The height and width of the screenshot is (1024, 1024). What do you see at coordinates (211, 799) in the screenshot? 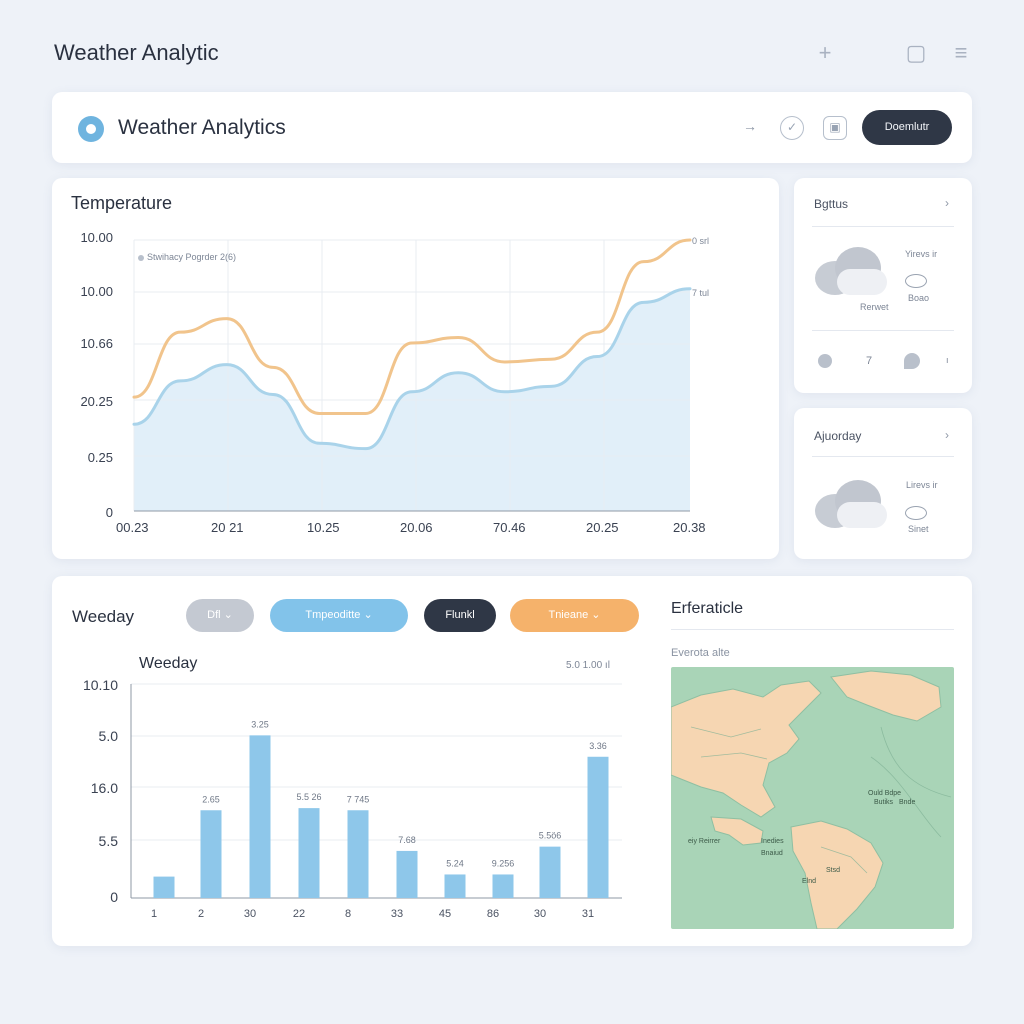
I see `bar-value-label: 2.65` at bounding box center [211, 799].